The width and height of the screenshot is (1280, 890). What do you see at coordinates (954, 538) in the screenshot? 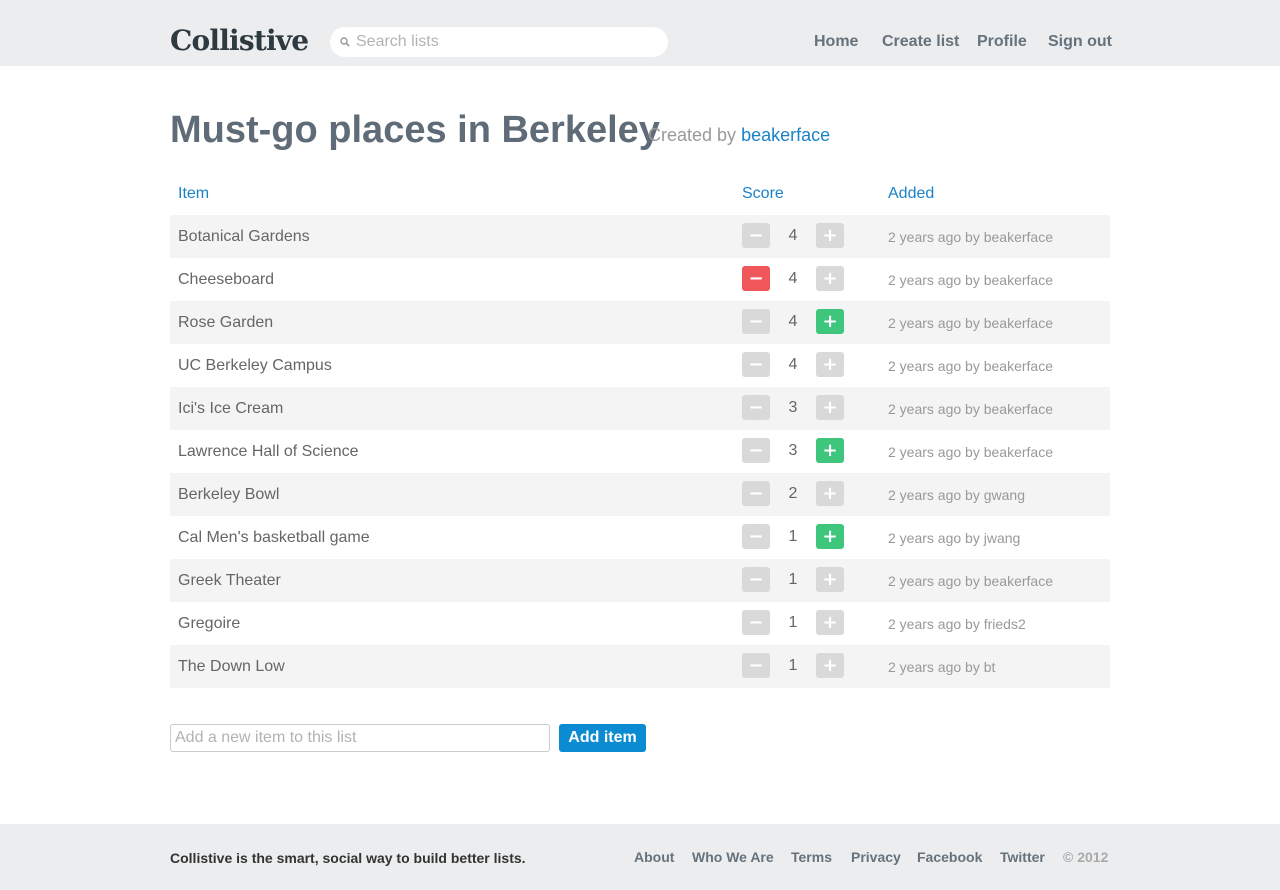
I see `item-added-info: 2 years ago by jwang` at bounding box center [954, 538].